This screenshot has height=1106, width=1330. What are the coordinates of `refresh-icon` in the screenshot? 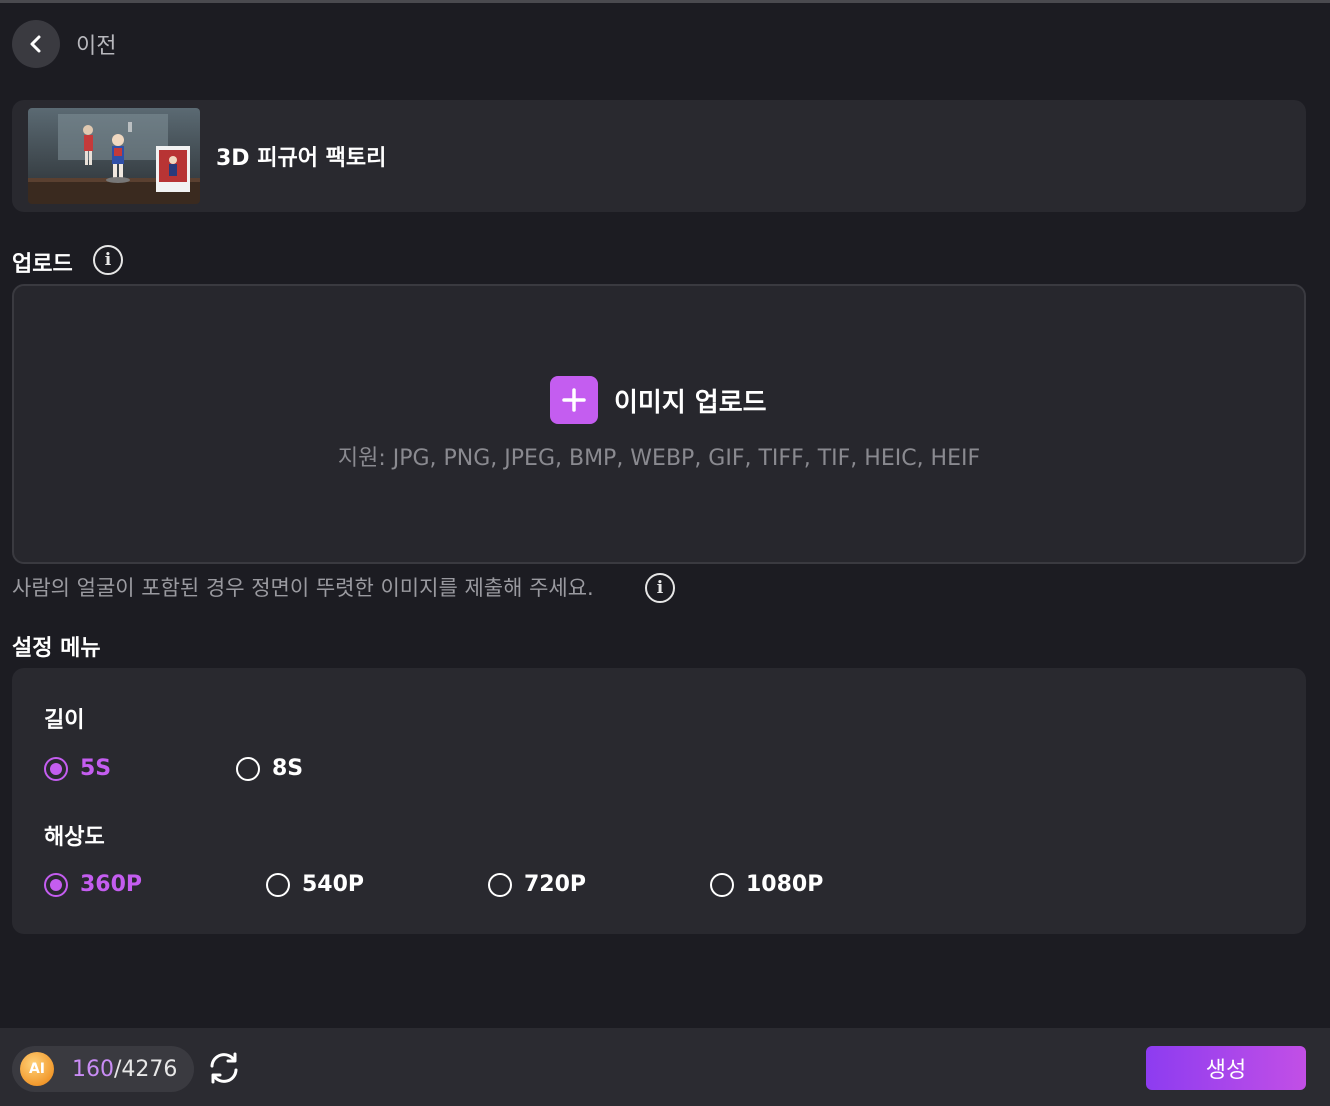 It's located at (224, 1068).